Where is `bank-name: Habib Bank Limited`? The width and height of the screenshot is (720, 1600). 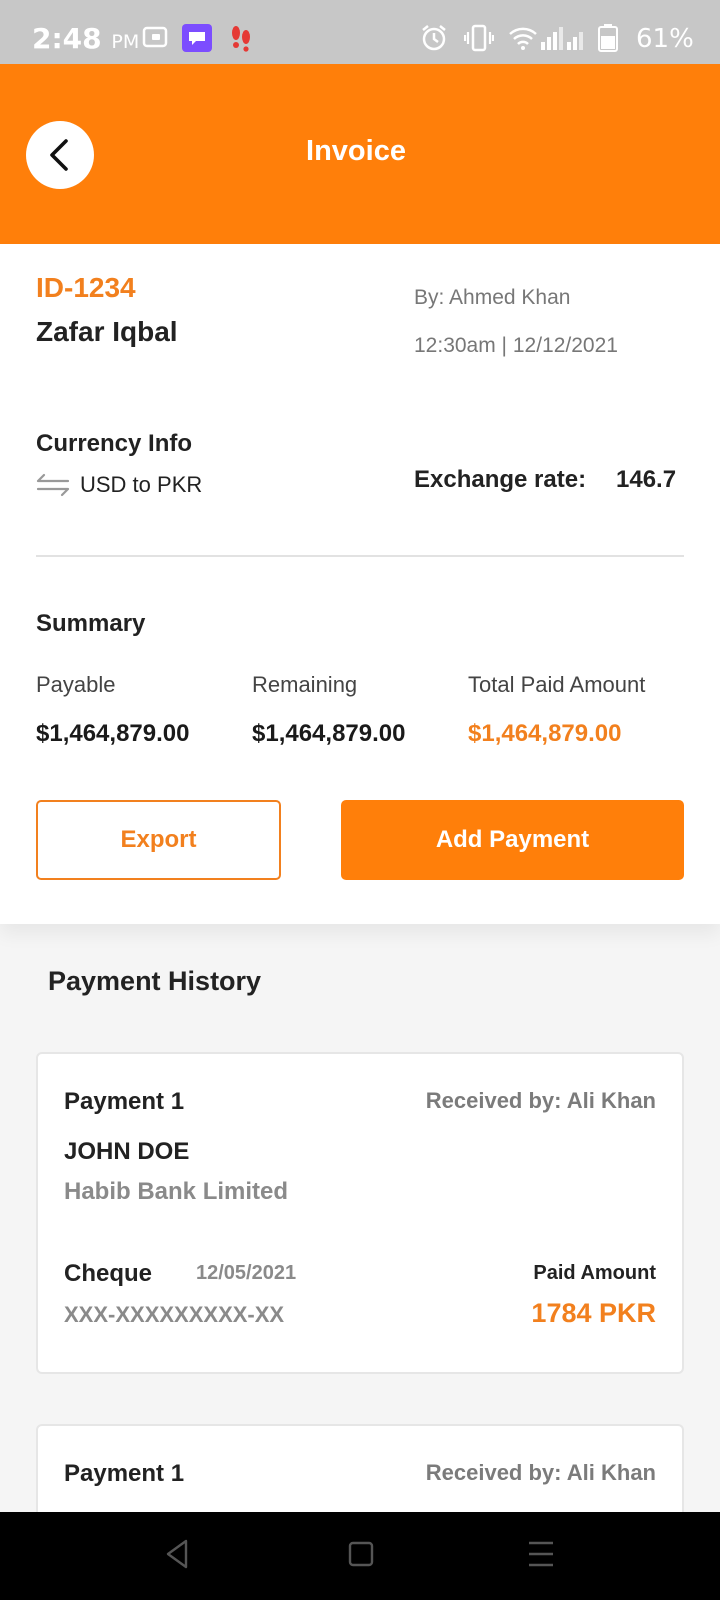 bank-name: Habib Bank Limited is located at coordinates (176, 1191).